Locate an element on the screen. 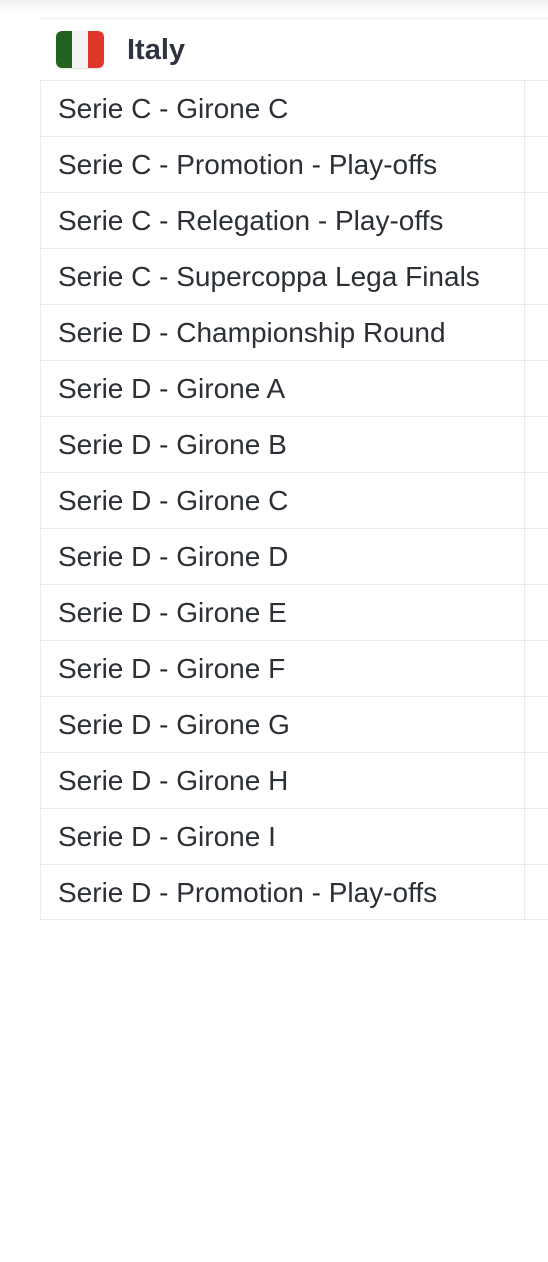 Image resolution: width=548 pixels, height=1262 pixels. league-label: Serie C - Supercoppa Lega Finals is located at coordinates (269, 276).